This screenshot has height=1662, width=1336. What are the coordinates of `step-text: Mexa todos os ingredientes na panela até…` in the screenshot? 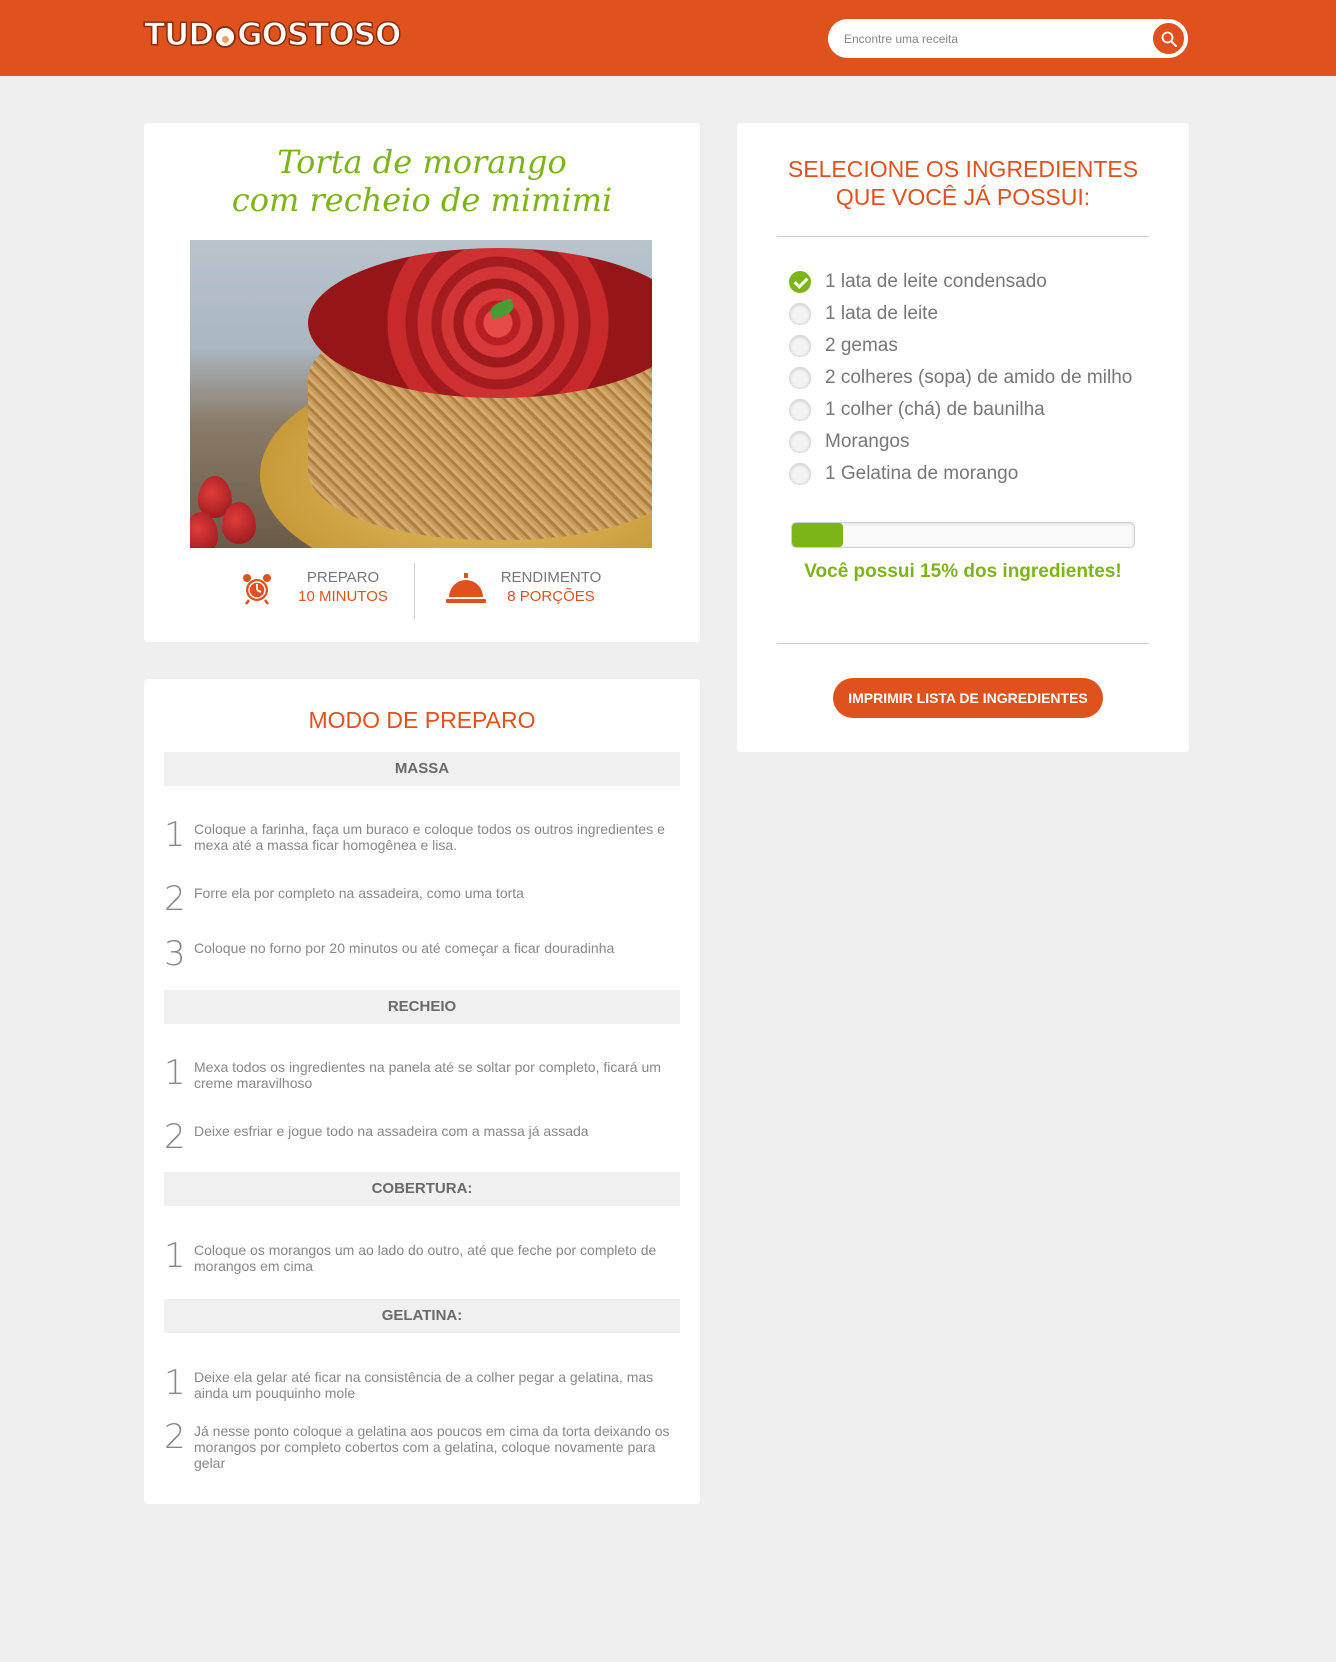 It's located at (427, 1075).